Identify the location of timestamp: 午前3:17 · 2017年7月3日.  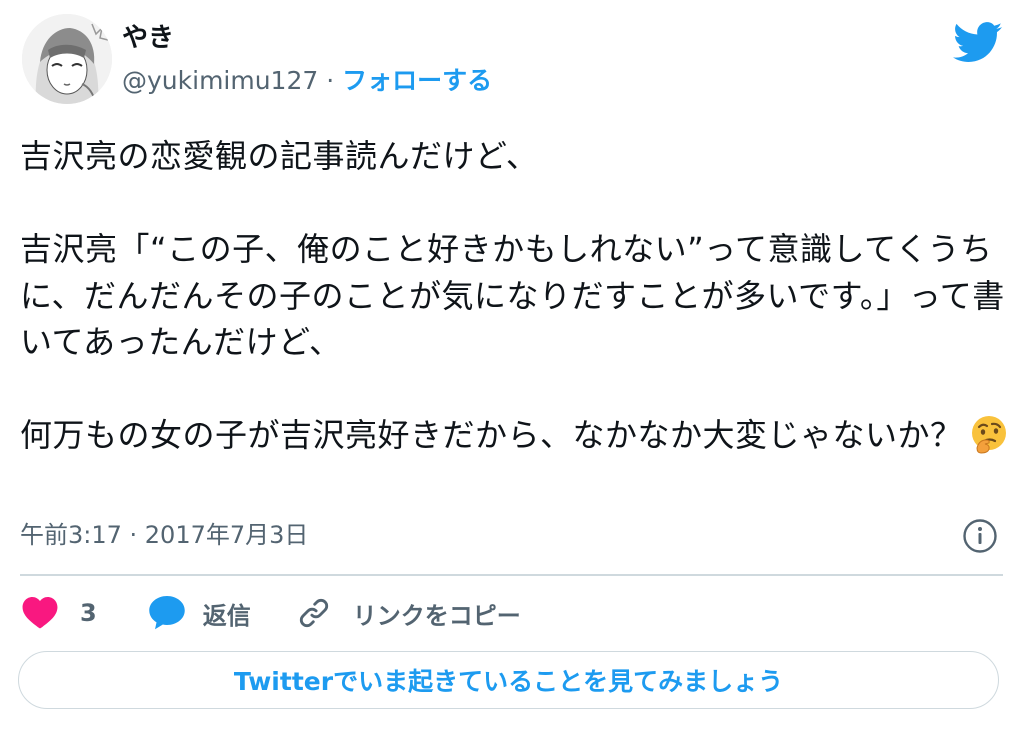
(164, 535).